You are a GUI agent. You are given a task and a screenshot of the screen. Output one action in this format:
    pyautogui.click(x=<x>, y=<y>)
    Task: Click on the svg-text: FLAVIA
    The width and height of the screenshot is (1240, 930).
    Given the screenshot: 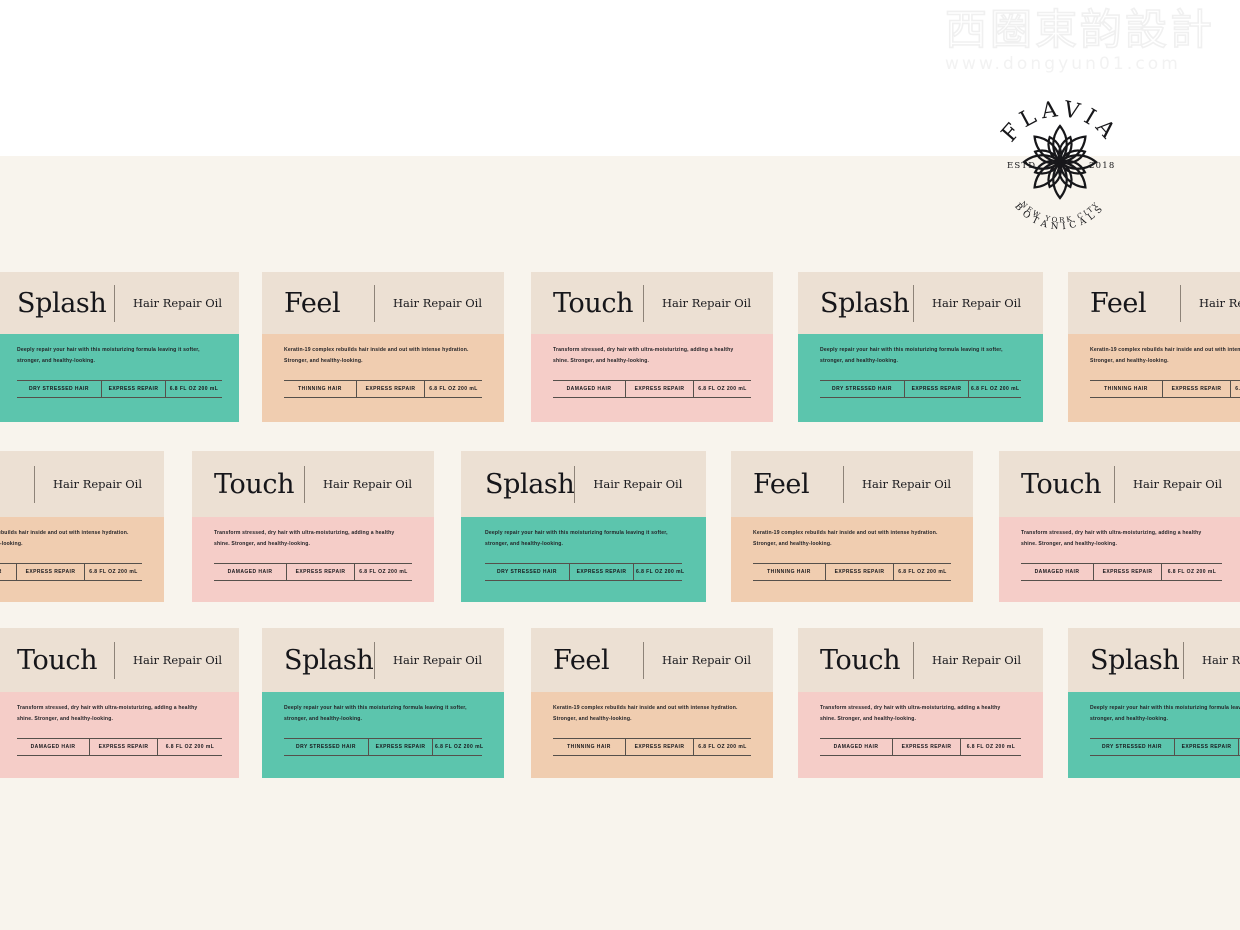 What is the action you would take?
    pyautogui.click(x=1060, y=122)
    